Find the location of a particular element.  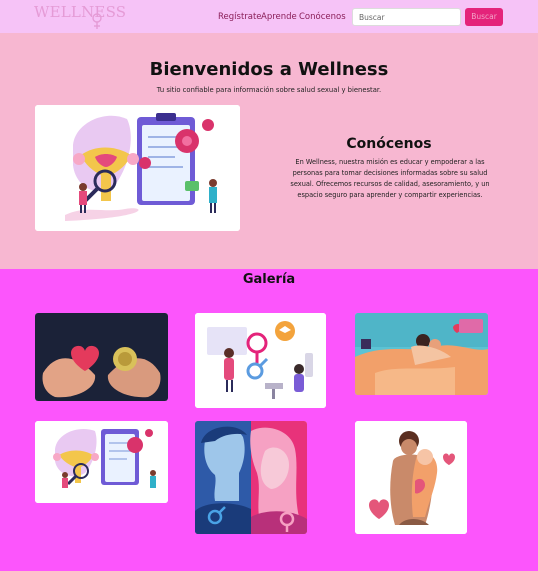

brand-logo: WELLNESS is located at coordinates (80, 16).